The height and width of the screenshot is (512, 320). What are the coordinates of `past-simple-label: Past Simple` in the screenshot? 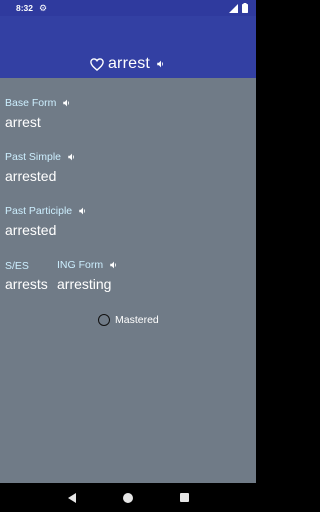 It's located at (41, 157).